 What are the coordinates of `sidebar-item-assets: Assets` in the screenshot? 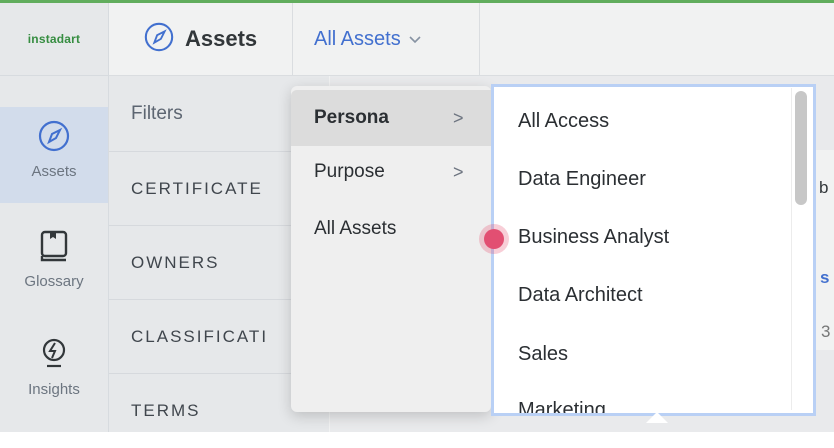 It's located at (54, 155).